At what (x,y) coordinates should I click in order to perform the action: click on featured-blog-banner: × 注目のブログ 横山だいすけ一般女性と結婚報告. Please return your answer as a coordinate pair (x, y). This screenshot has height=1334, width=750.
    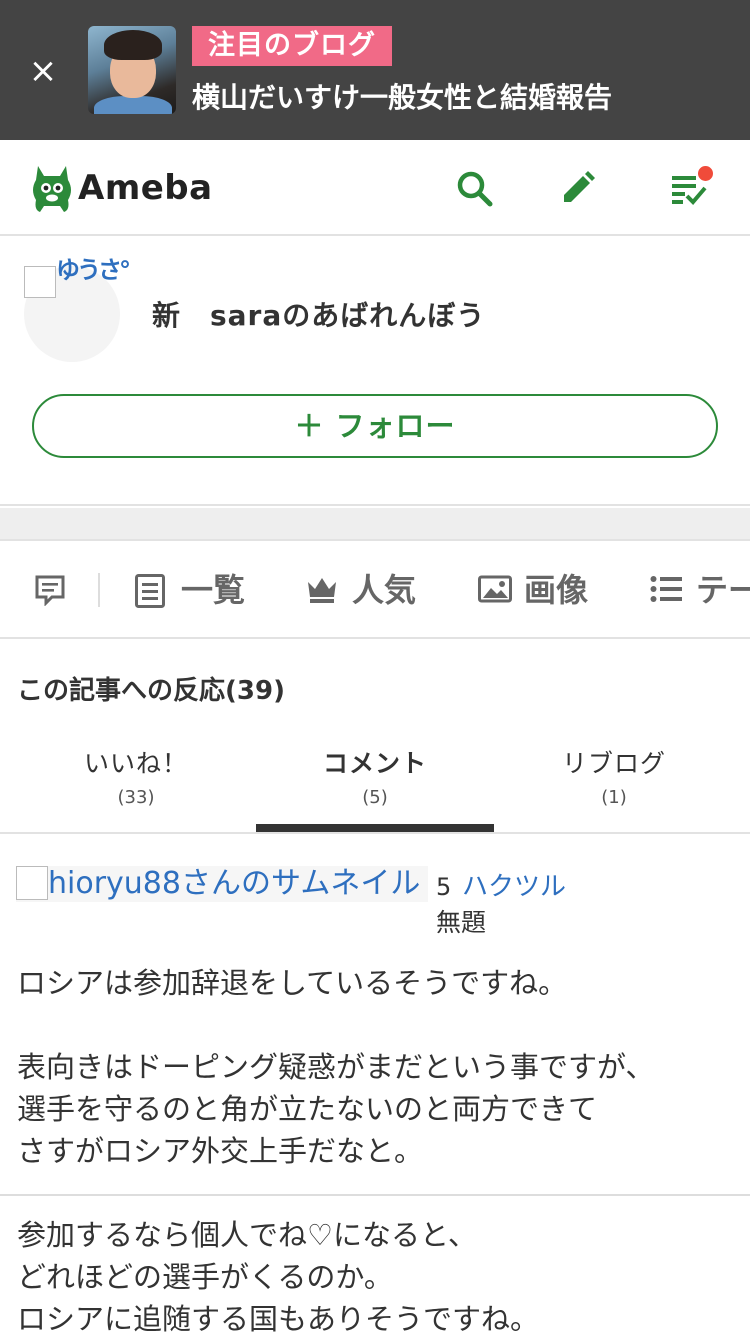
    Looking at the image, I should click on (375, 70).